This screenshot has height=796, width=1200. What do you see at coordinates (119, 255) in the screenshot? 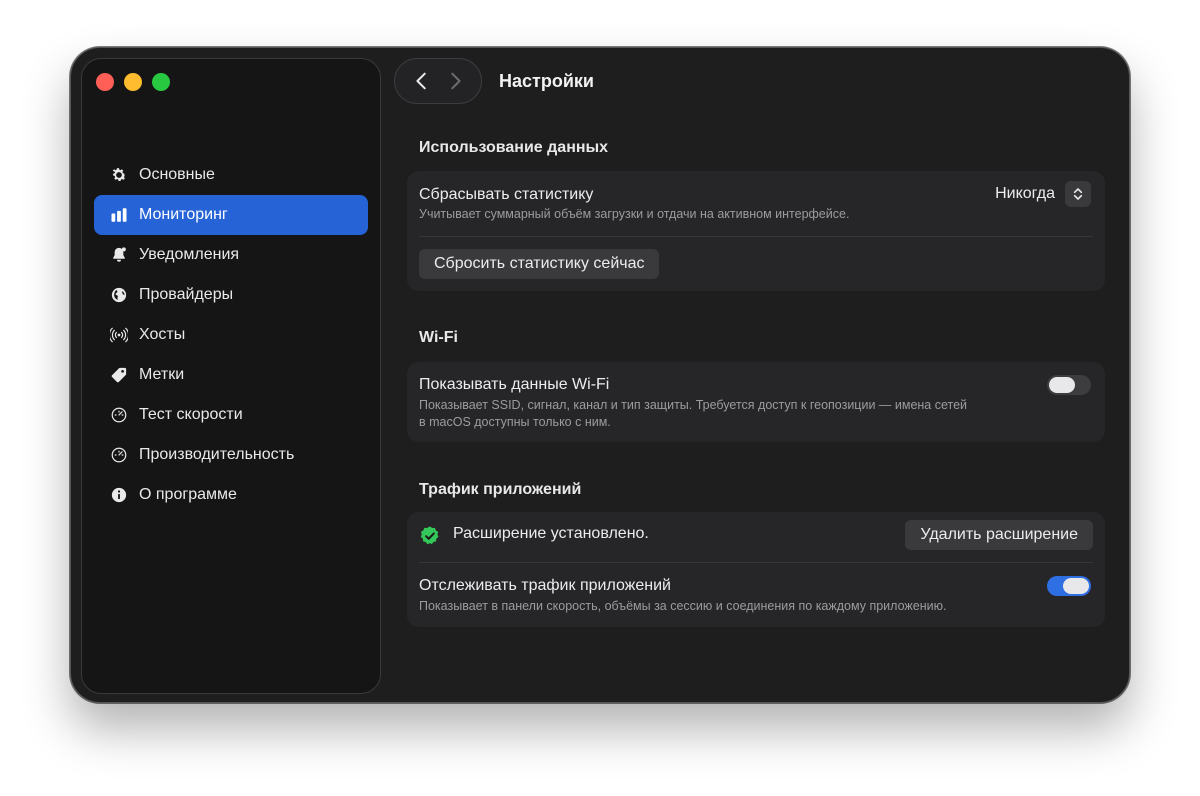
I see `bell-icon` at bounding box center [119, 255].